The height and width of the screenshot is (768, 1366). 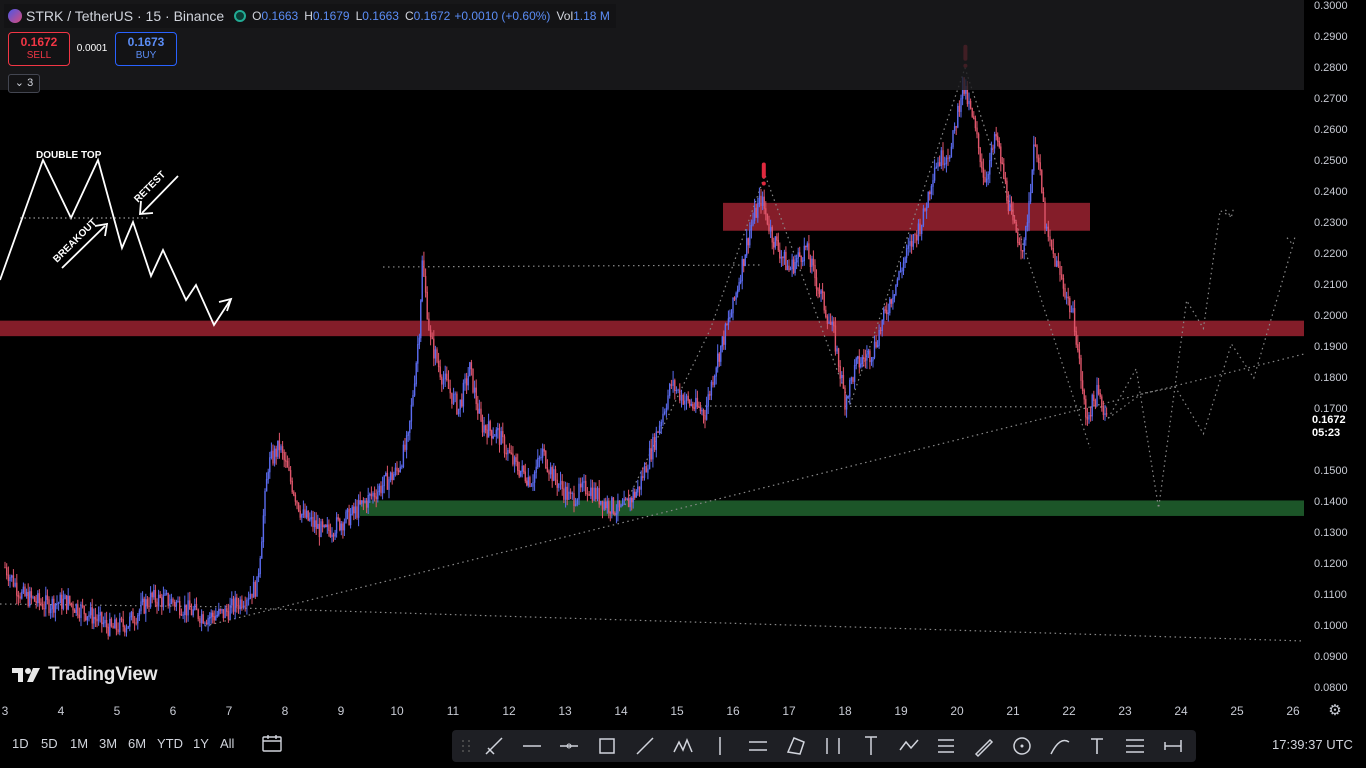 I want to click on range-button-1d: 1D, so click(x=20, y=743).